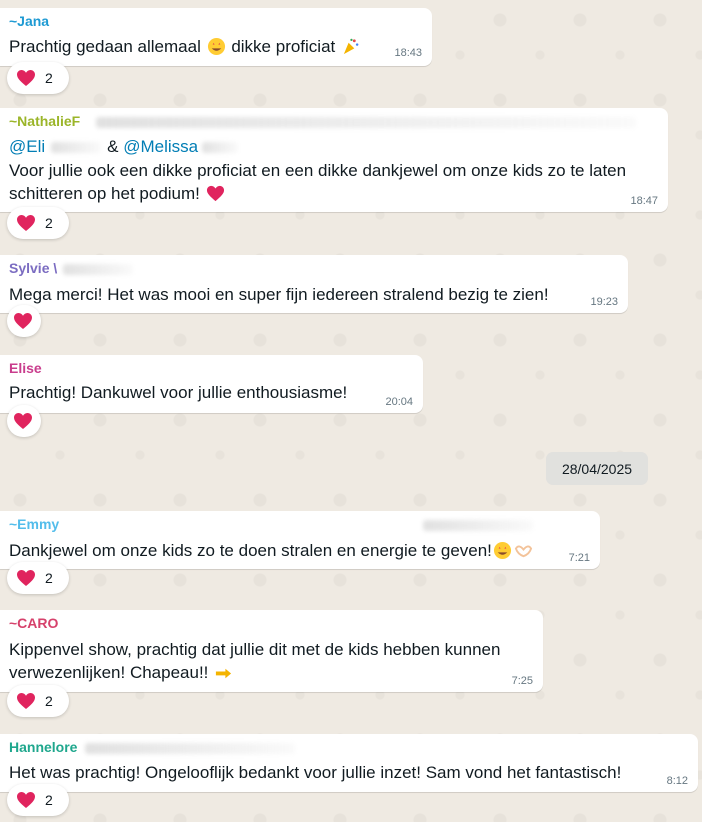  I want to click on message-timestamp: 18:47, so click(644, 201).